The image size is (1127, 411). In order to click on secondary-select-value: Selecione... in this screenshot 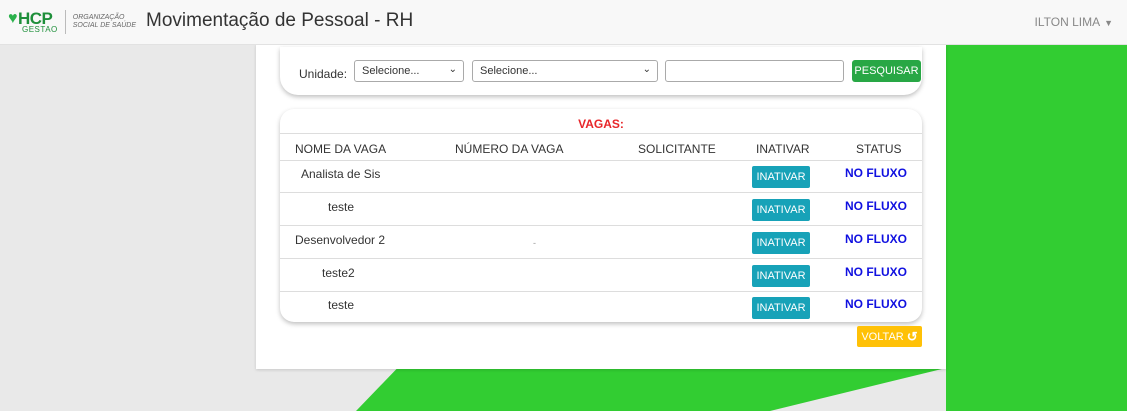, I will do `click(509, 71)`.